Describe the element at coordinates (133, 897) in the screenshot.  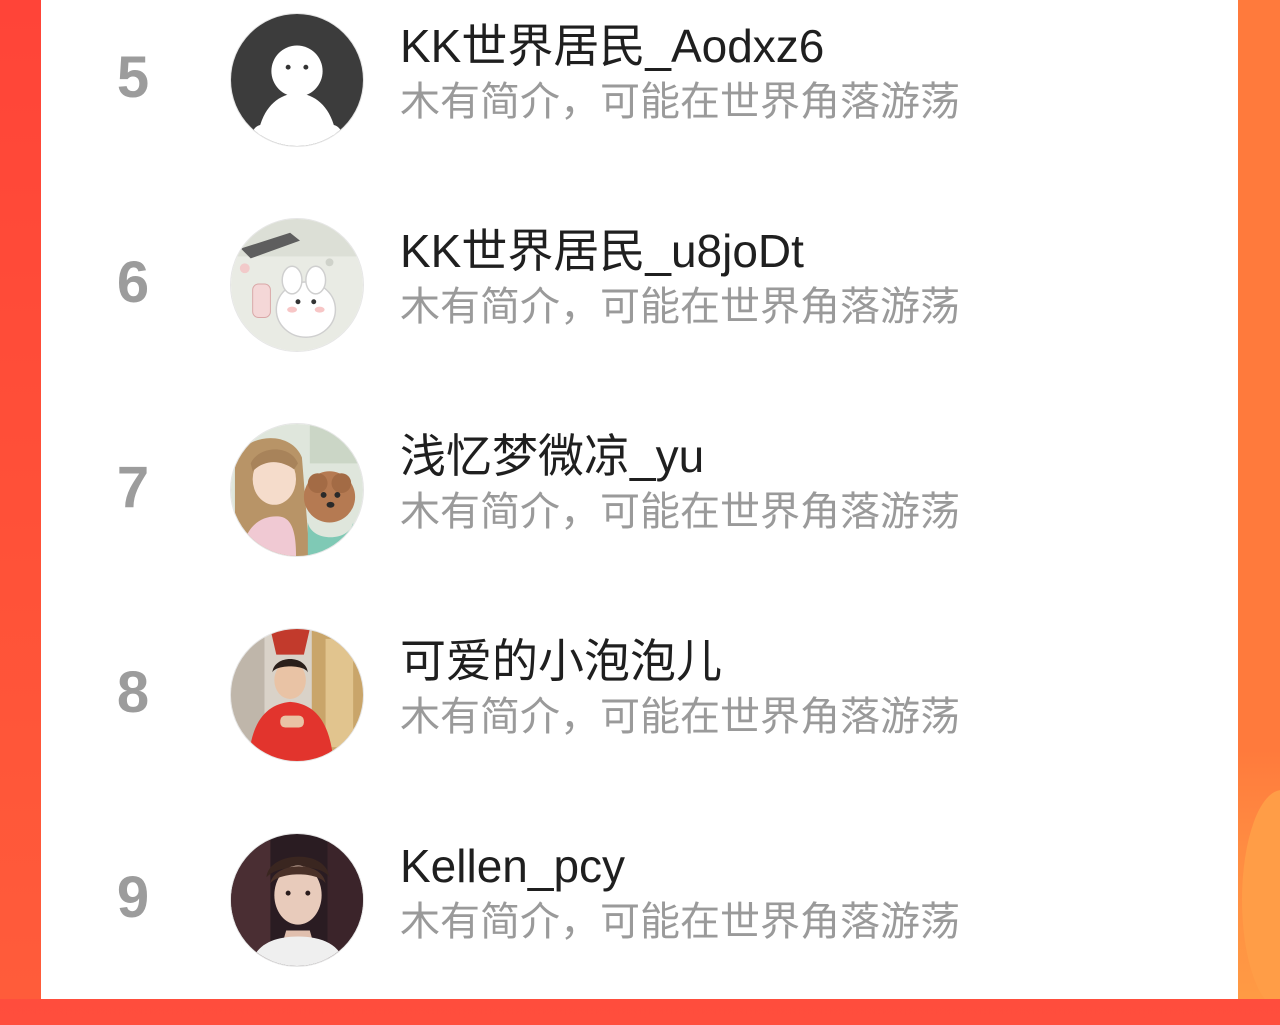
I see `rank-number: 9` at that location.